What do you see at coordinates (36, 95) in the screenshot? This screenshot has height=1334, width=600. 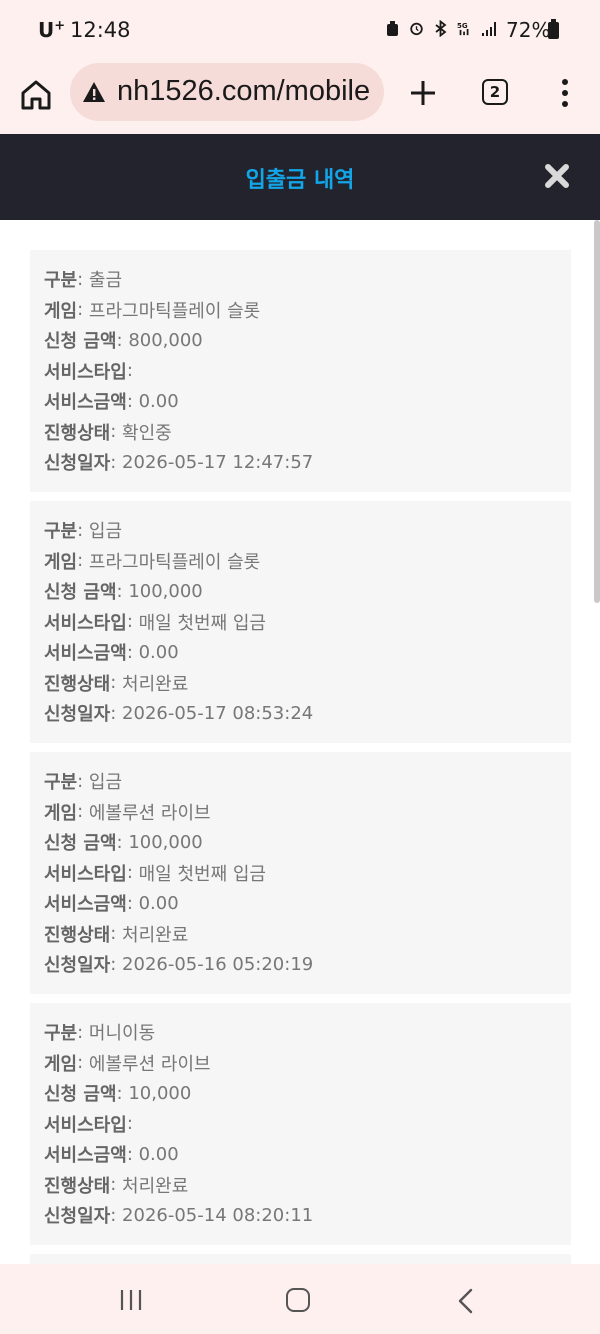 I see `home-icon` at bounding box center [36, 95].